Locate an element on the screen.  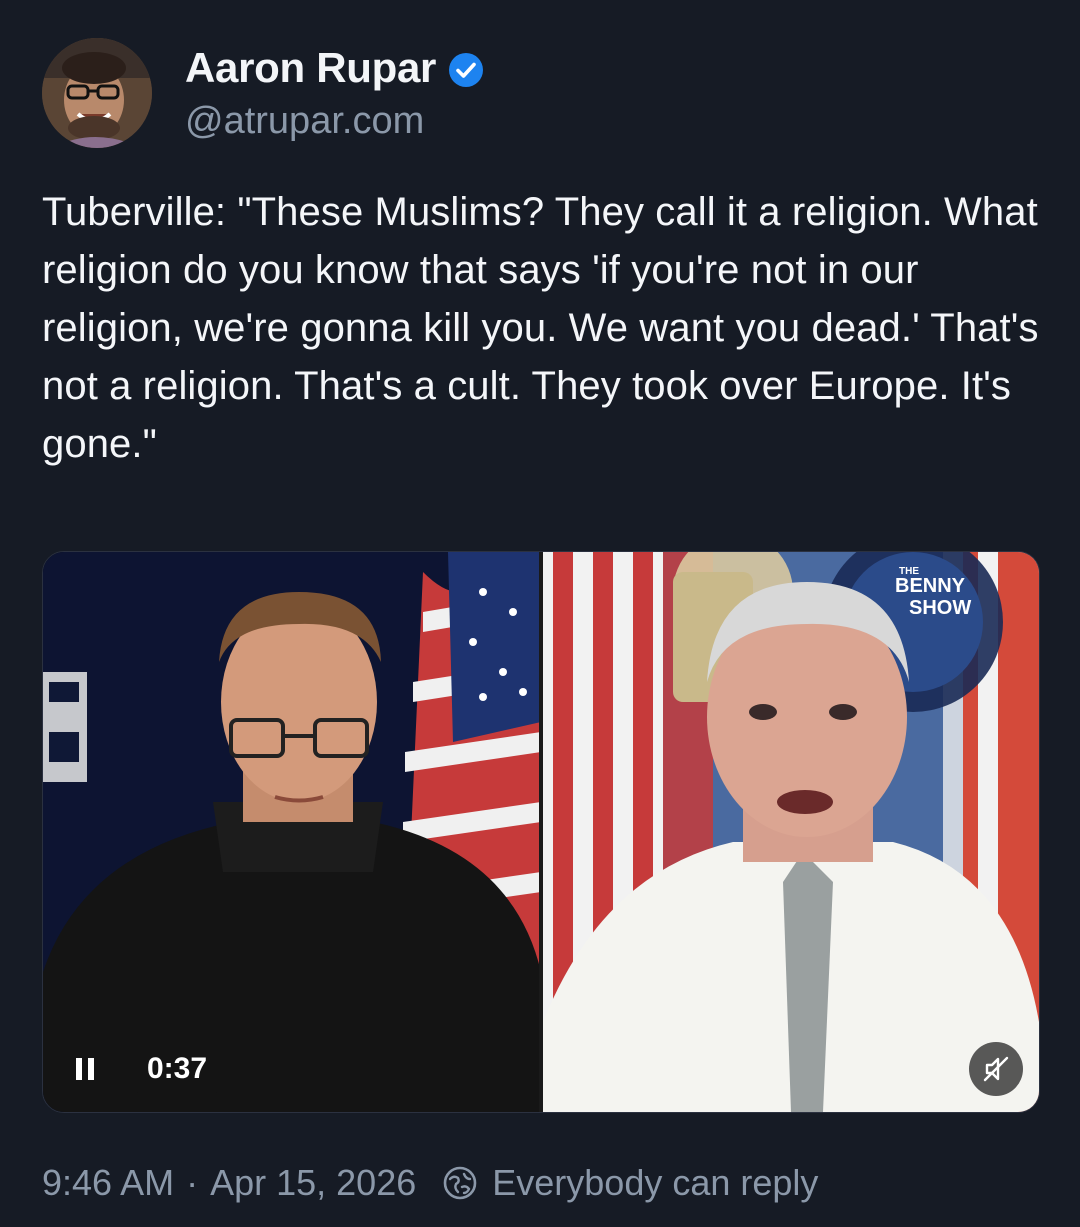
verified-badge-icon is located at coordinates (466, 70).